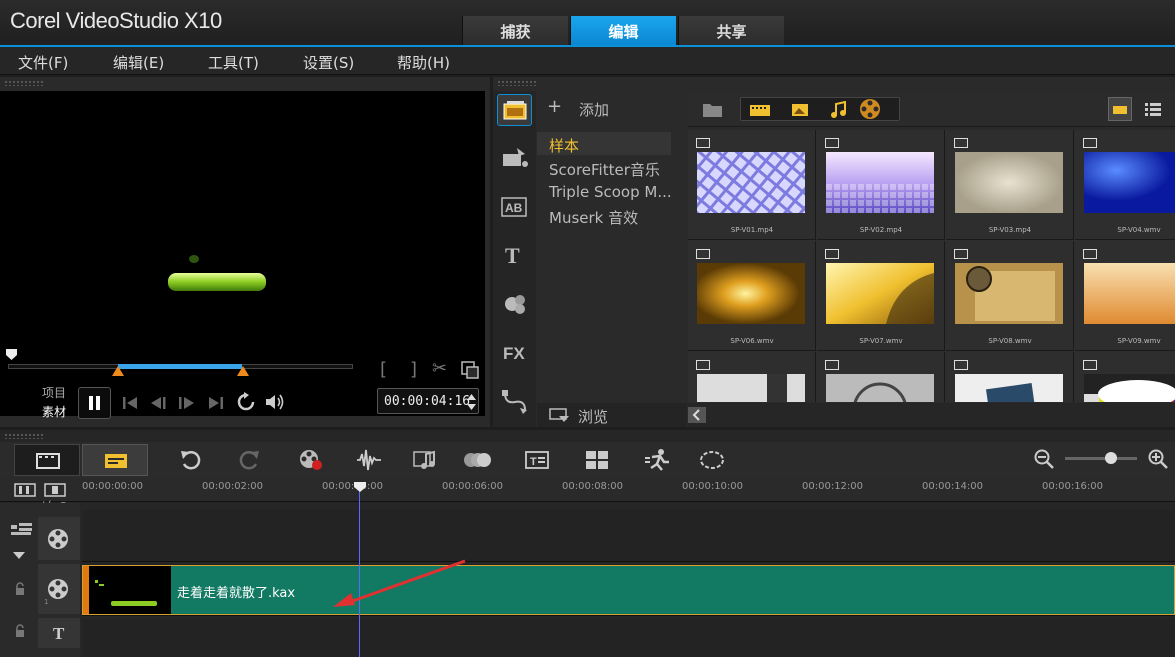 This screenshot has height=657, width=1175. I want to click on expand-tracks-icon, so click(19, 555).